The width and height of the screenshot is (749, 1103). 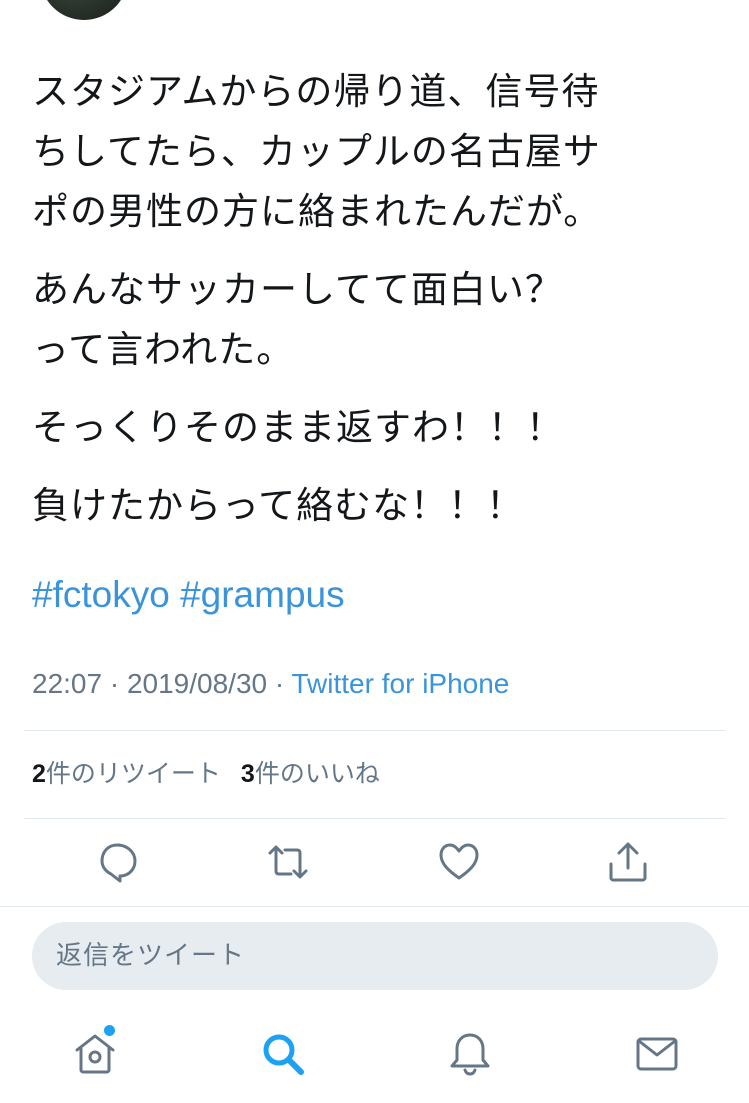 I want to click on tweet-paragraph: 負けたからって絡むな！！！, so click(x=377, y=506).